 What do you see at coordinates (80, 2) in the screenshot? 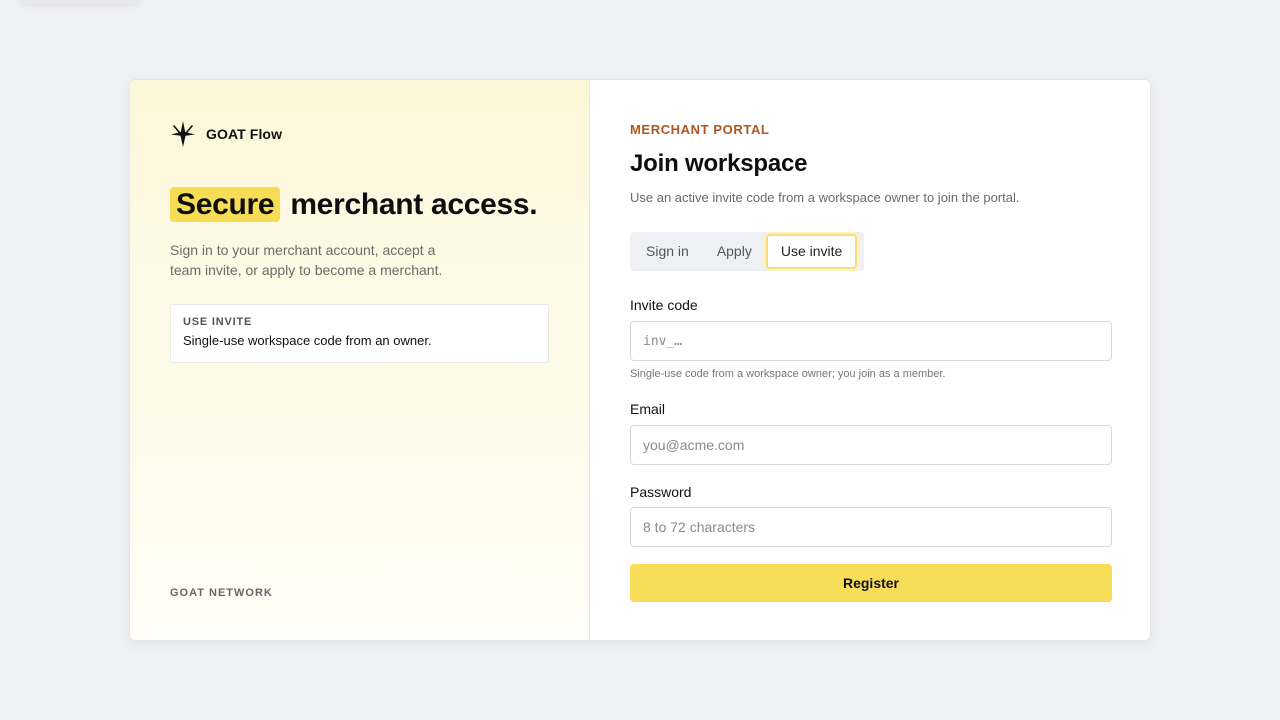
I see `top-ghost-element` at bounding box center [80, 2].